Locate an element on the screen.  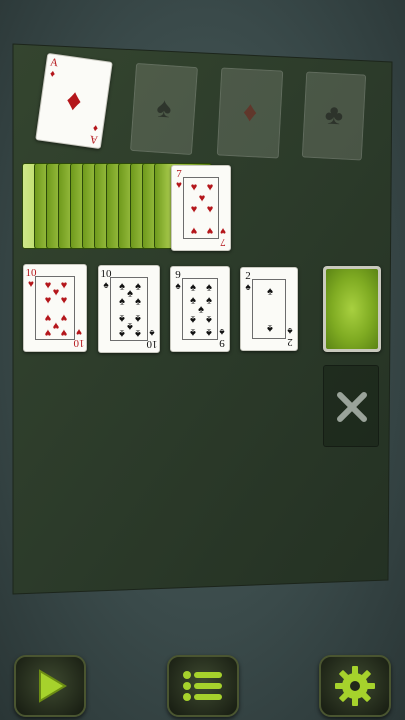
menu-button is located at coordinates (203, 686).